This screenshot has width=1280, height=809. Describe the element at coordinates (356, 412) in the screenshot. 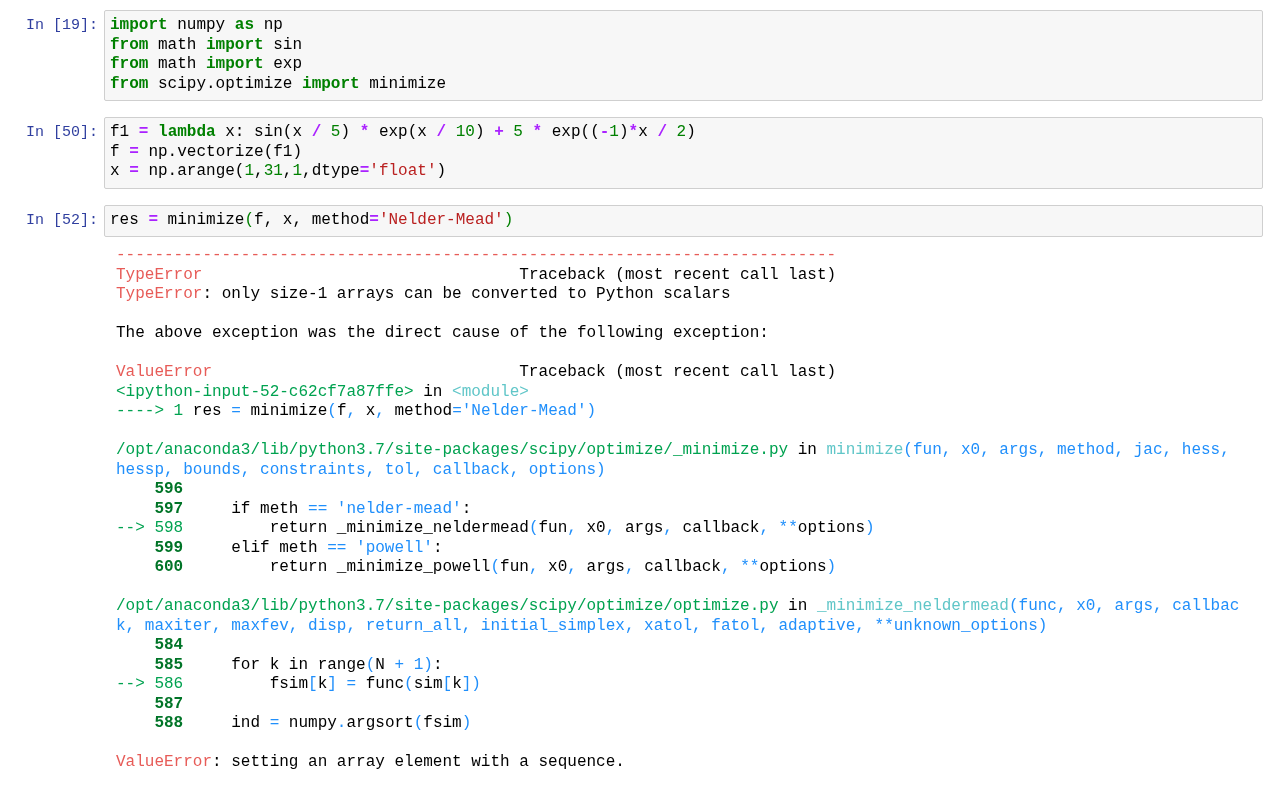

I see `output-line: ----> 1 res = minimize(f, x, method='Nelder-Mead')` at that location.